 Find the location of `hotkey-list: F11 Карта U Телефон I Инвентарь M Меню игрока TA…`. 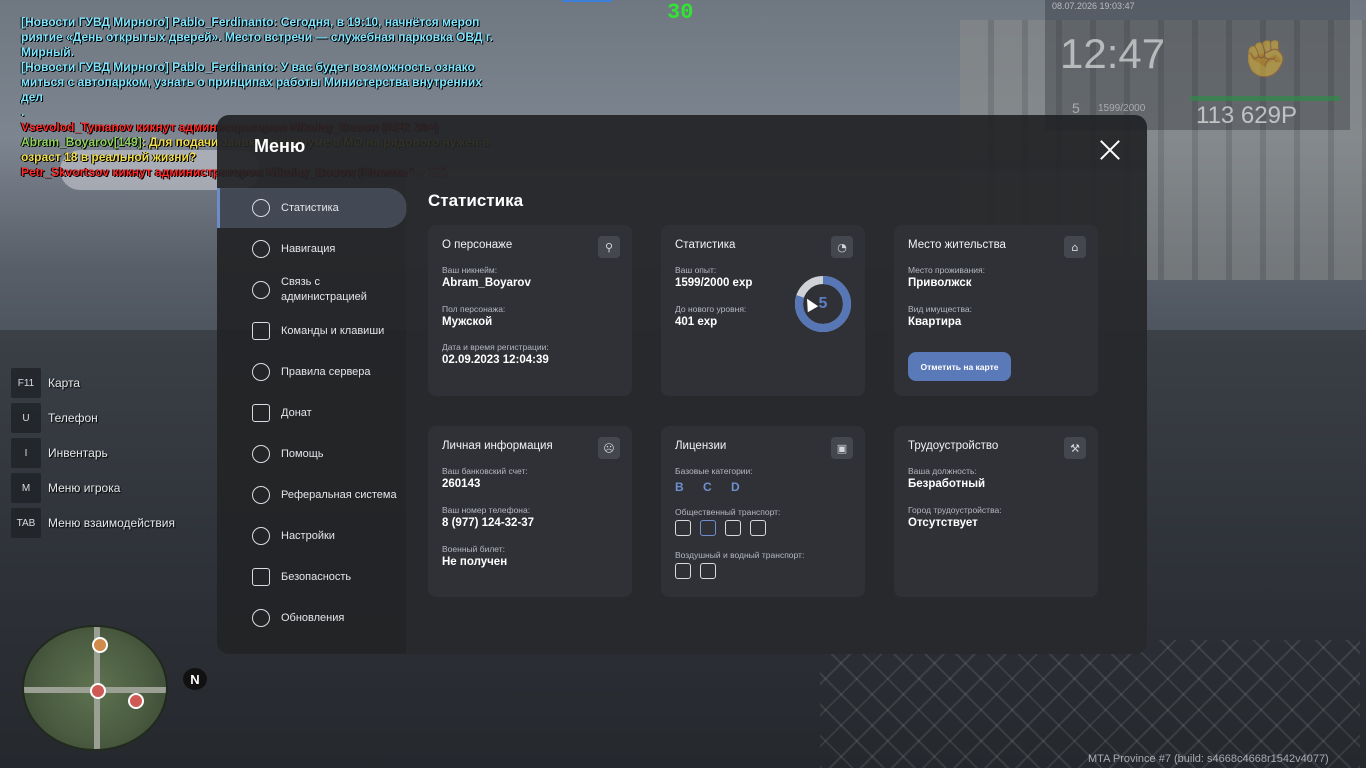

hotkey-list: F11 Карта U Телефон I Инвентарь M Меню игрока TA… is located at coordinates (93, 455).